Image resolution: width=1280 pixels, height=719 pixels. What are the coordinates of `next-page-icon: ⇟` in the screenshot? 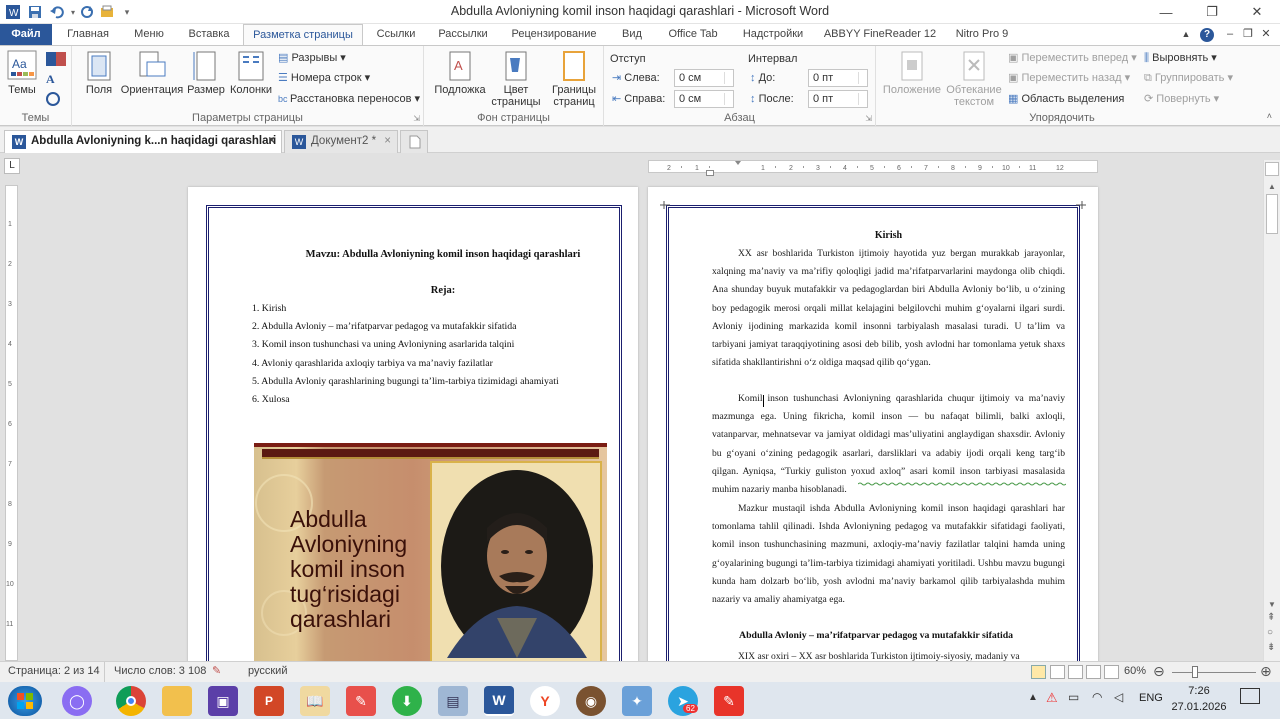 It's located at (1271, 647).